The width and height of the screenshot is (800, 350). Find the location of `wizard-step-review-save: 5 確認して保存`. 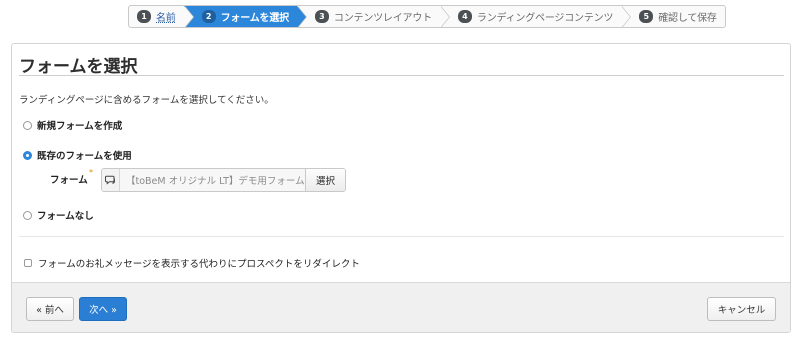

wizard-step-review-save: 5 確認して保存 is located at coordinates (673, 16).